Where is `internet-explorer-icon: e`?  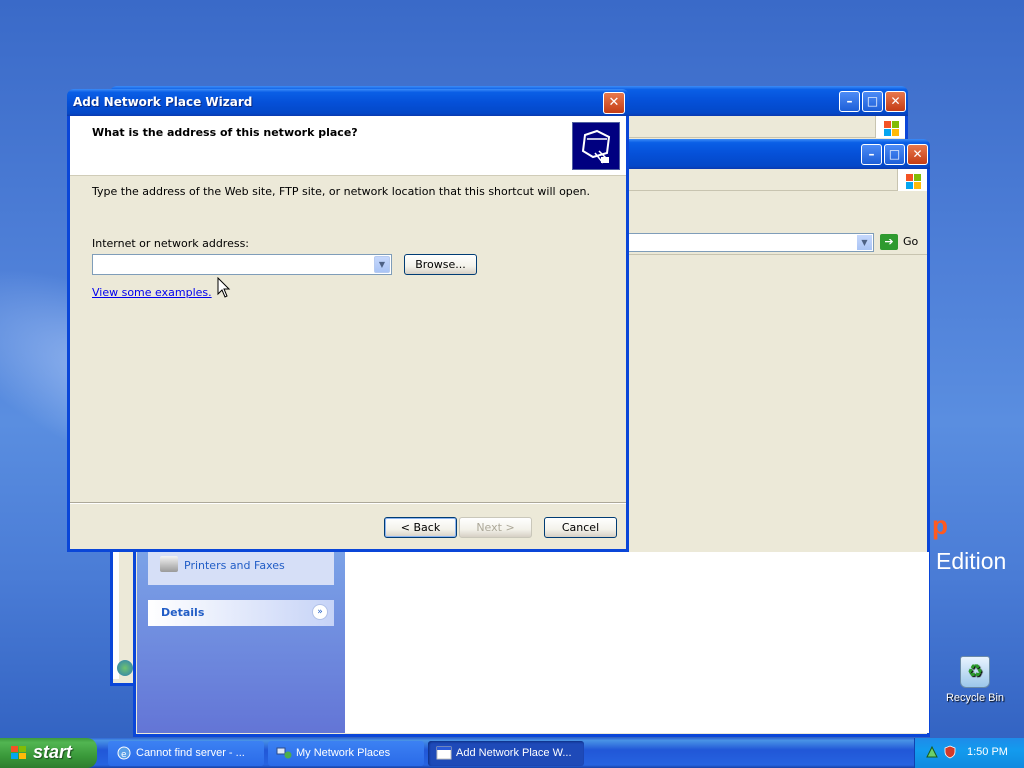 internet-explorer-icon: e is located at coordinates (124, 753).